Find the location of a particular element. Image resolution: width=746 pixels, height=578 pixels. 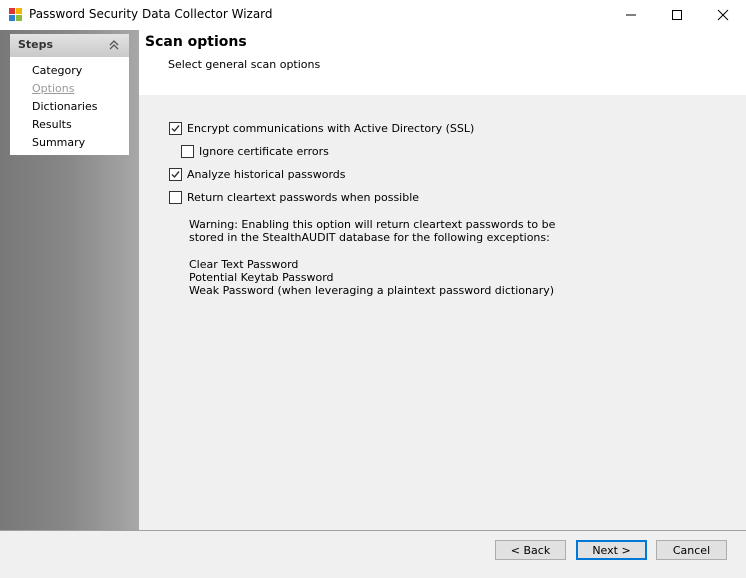

return-cleartext-checkbox is located at coordinates (175, 197).